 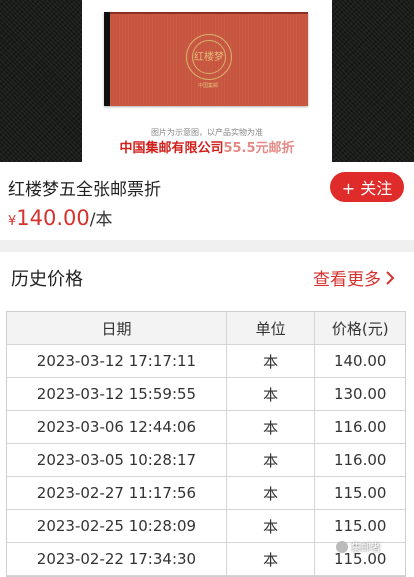 I want to click on section-title: 历史价格, so click(x=47, y=279).